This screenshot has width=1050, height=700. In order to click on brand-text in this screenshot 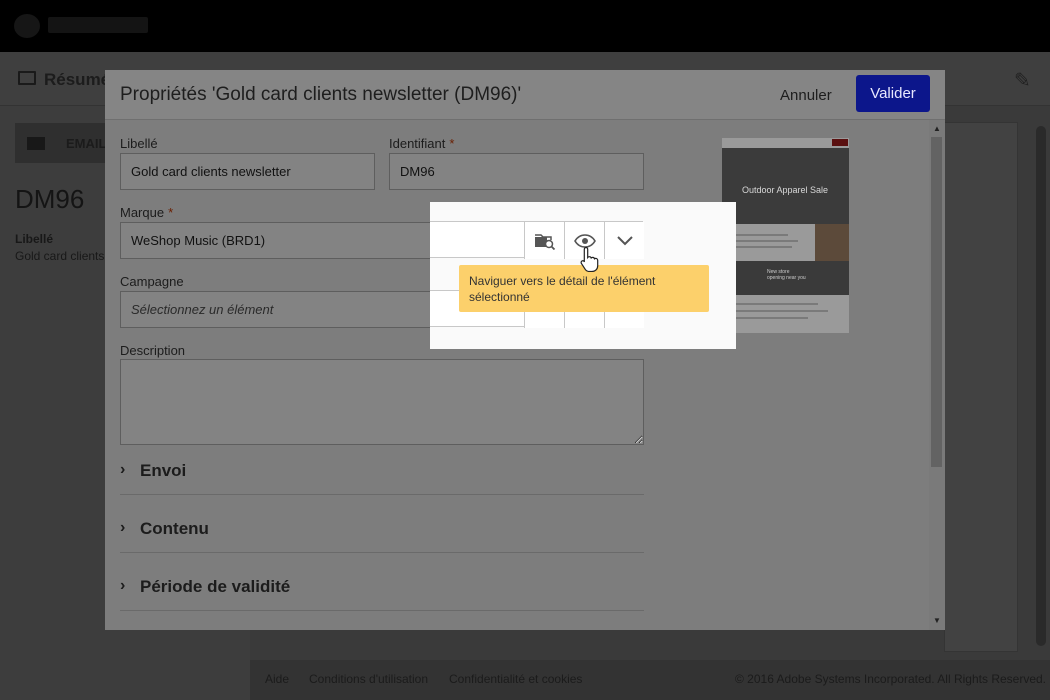, I will do `click(98, 25)`.